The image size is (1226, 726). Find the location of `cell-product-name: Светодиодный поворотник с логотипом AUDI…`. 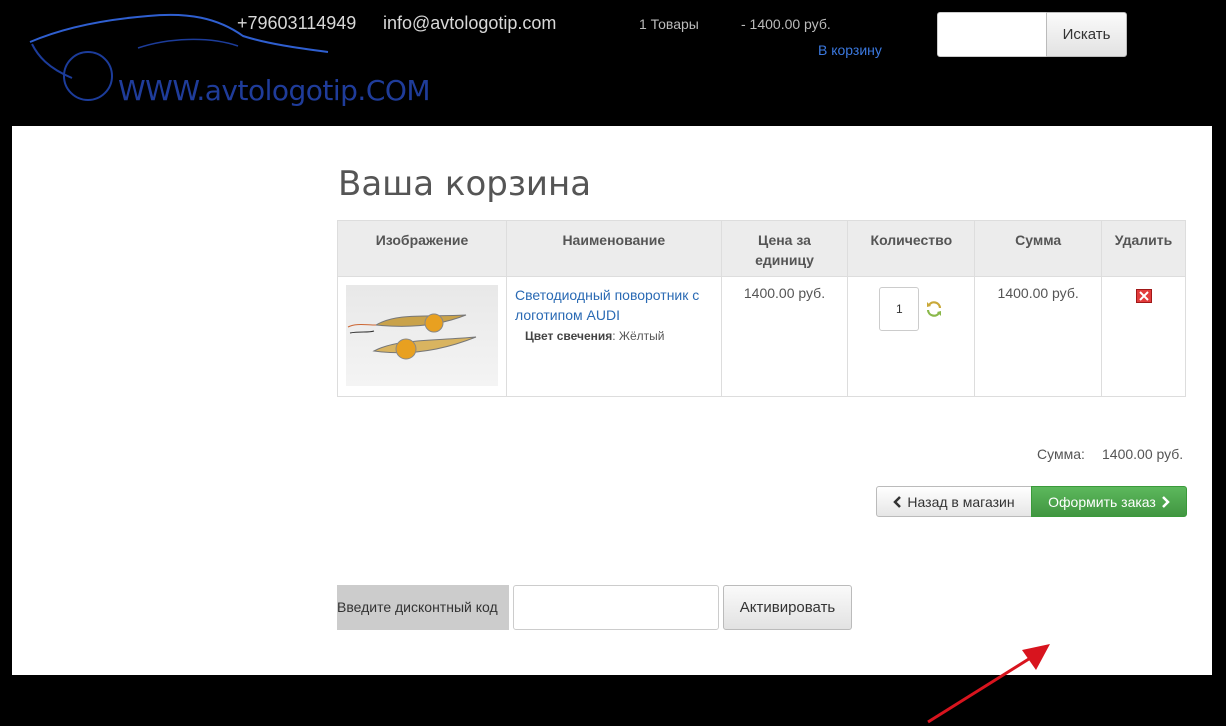

cell-product-name: Светодиодный поворотник с логотипом AUDI… is located at coordinates (614, 336).